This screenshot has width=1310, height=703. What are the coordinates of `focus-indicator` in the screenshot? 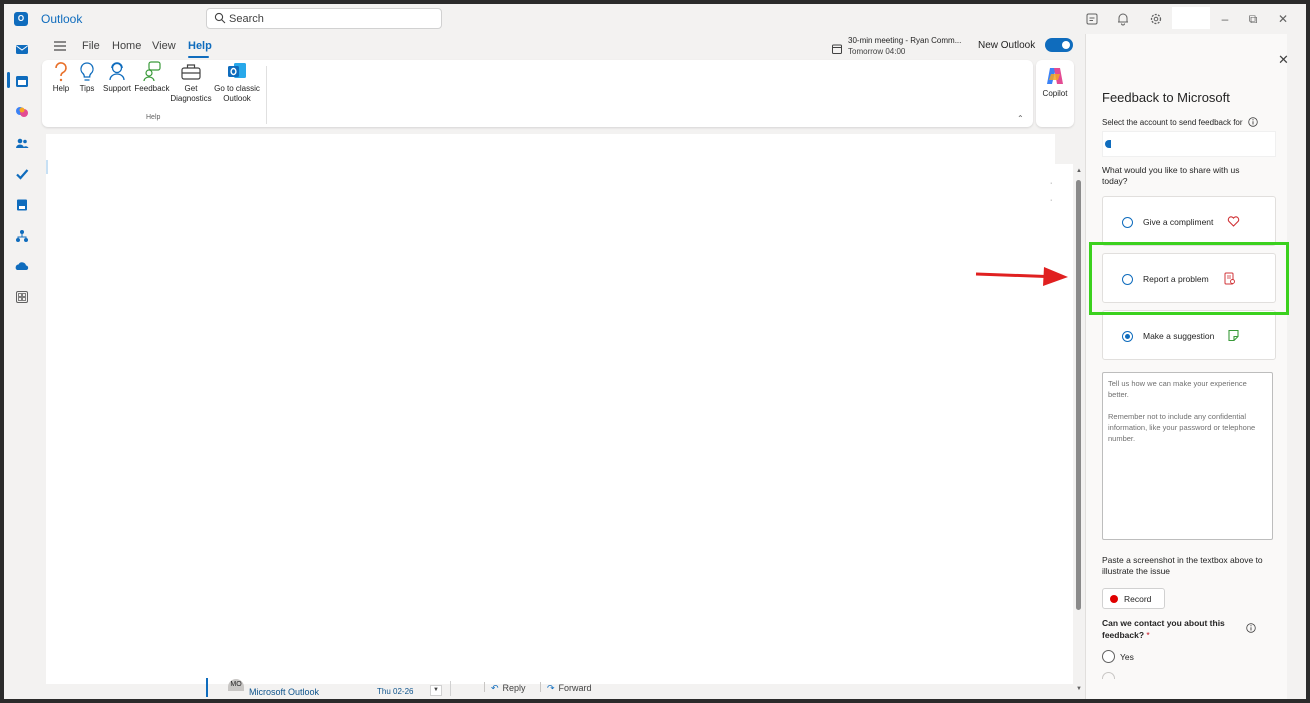 It's located at (47, 167).